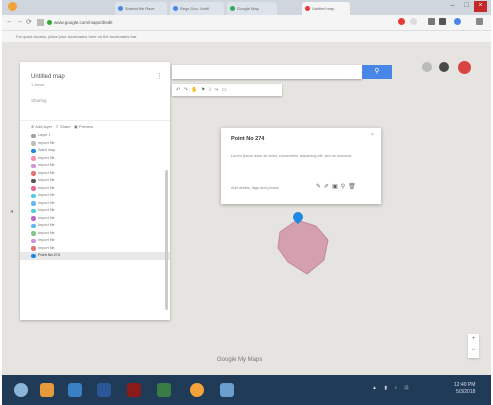 This screenshot has height=405, width=493. What do you see at coordinates (40, 22) in the screenshot?
I see `home-icon` at bounding box center [40, 22].